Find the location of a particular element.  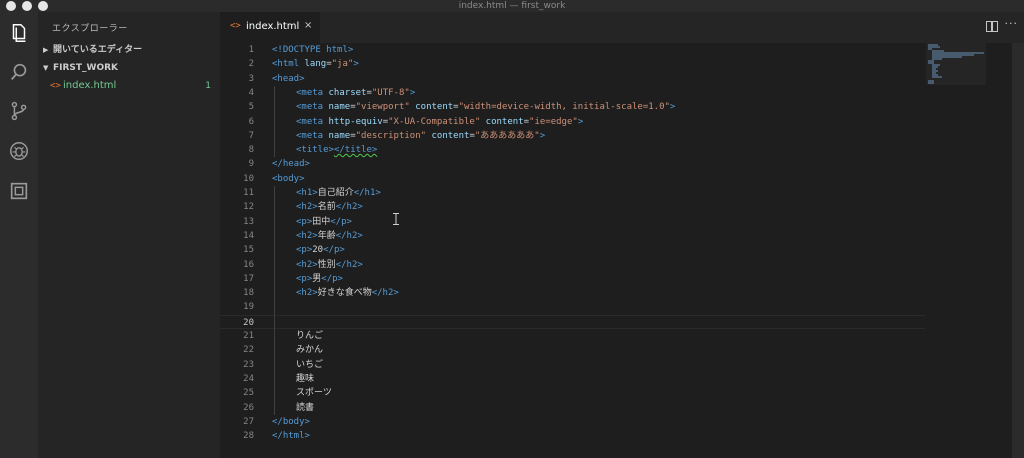

code-text: いちご is located at coordinates (309, 365).